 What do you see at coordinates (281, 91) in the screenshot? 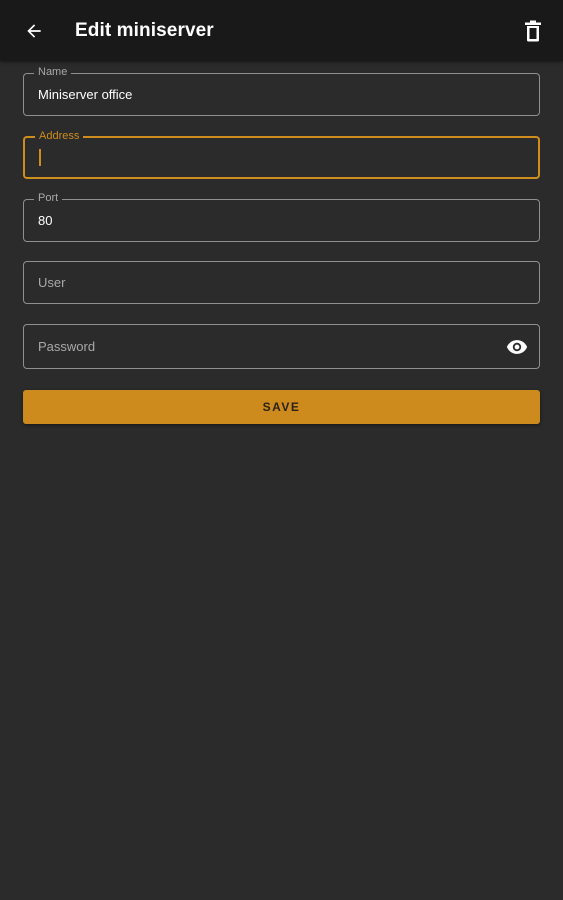
I see `name-field: Name Miniserver office` at bounding box center [281, 91].